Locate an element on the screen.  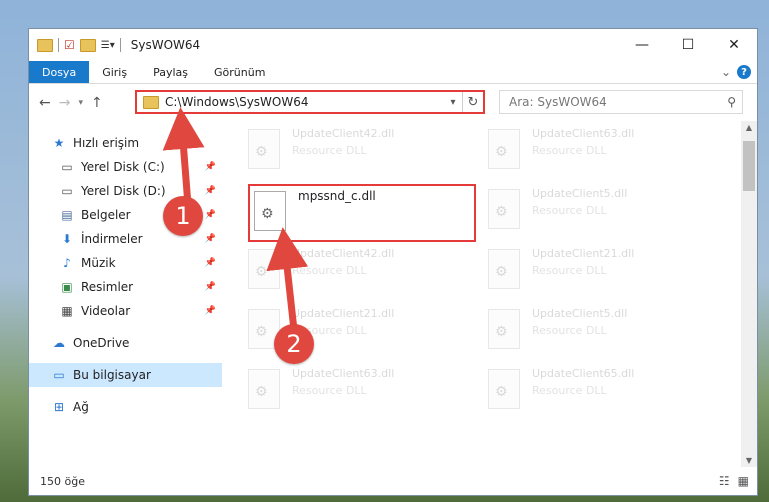
scroll-up-icon: ▲ is located at coordinates (749, 127).